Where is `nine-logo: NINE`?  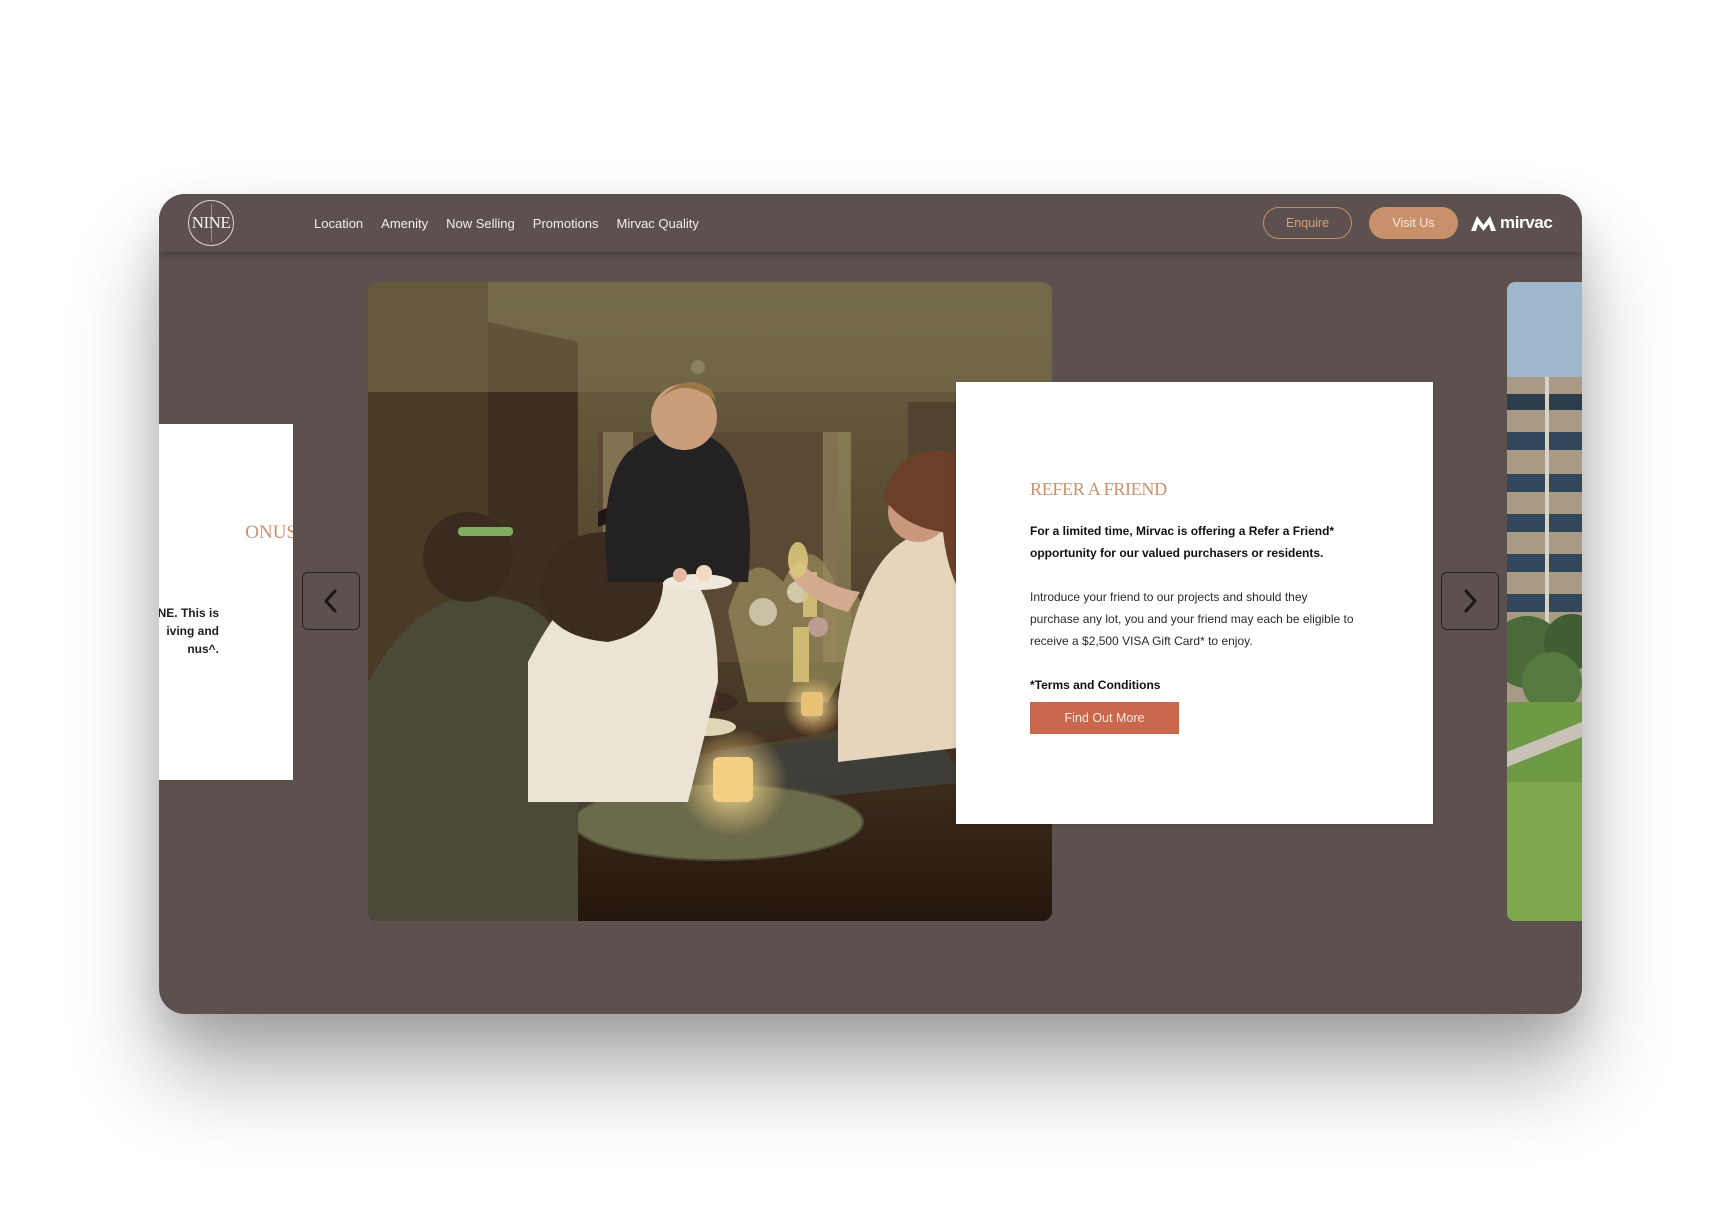 nine-logo: NINE is located at coordinates (211, 223).